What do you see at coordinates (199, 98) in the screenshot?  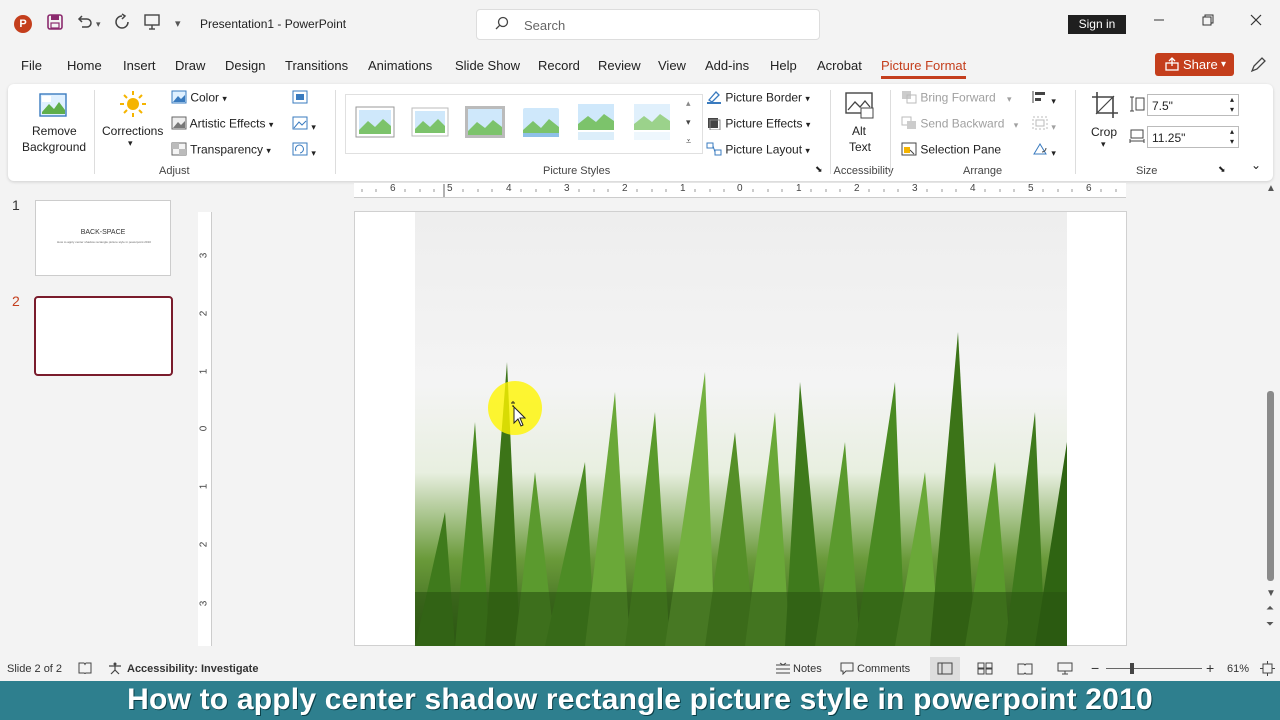 I see `color-button: Color ▾` at bounding box center [199, 98].